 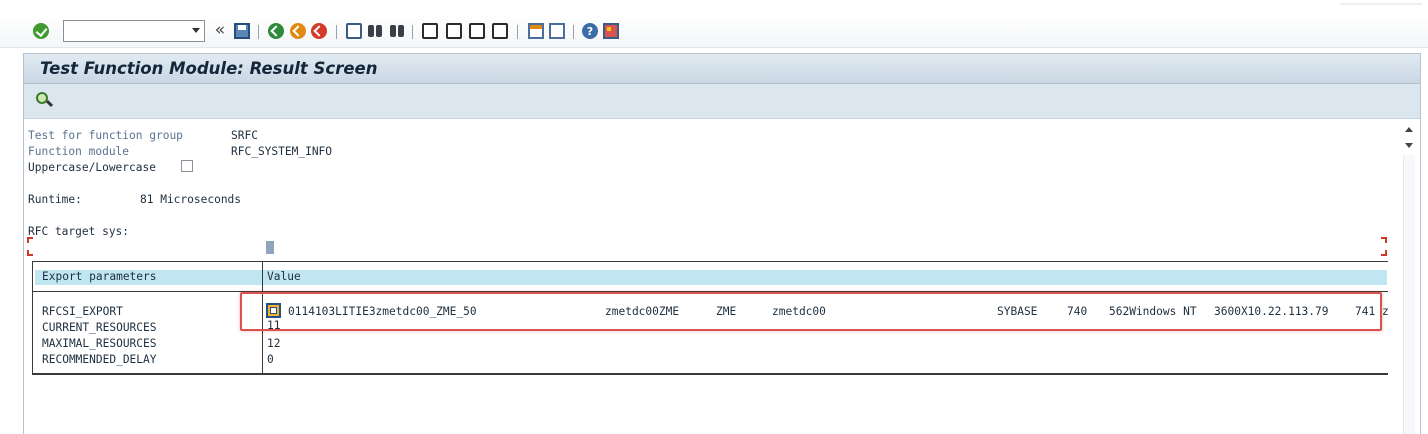 I want to click on runtime-label: Runtime:, so click(x=55, y=199).